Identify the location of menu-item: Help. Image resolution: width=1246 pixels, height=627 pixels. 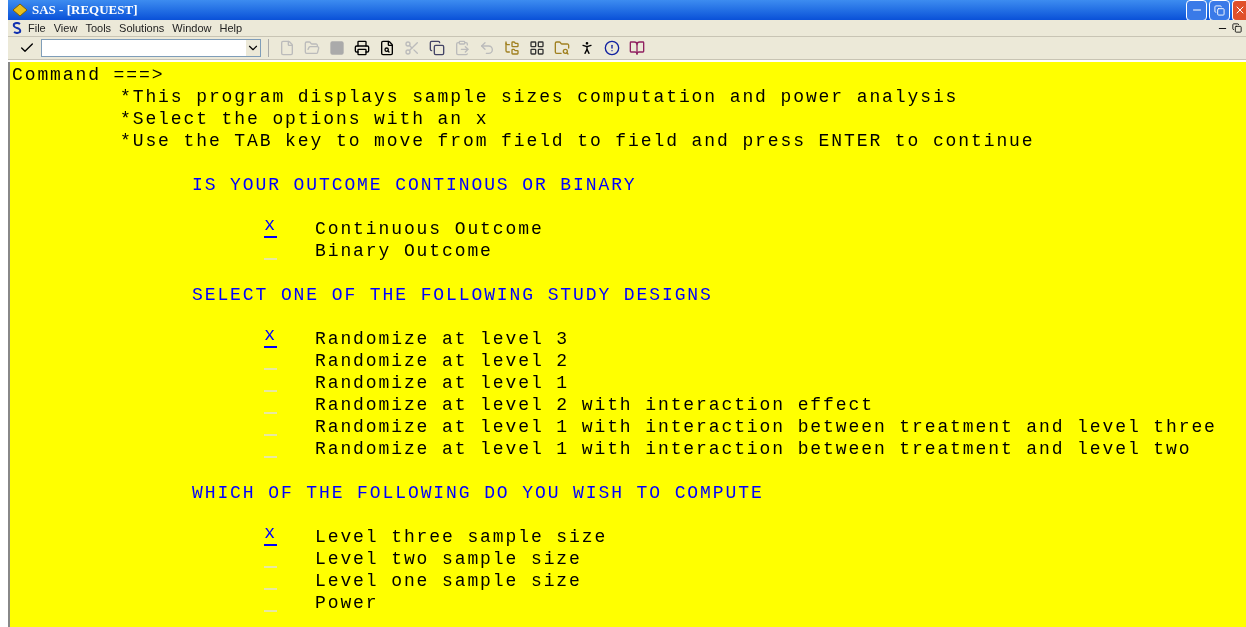
(231, 28).